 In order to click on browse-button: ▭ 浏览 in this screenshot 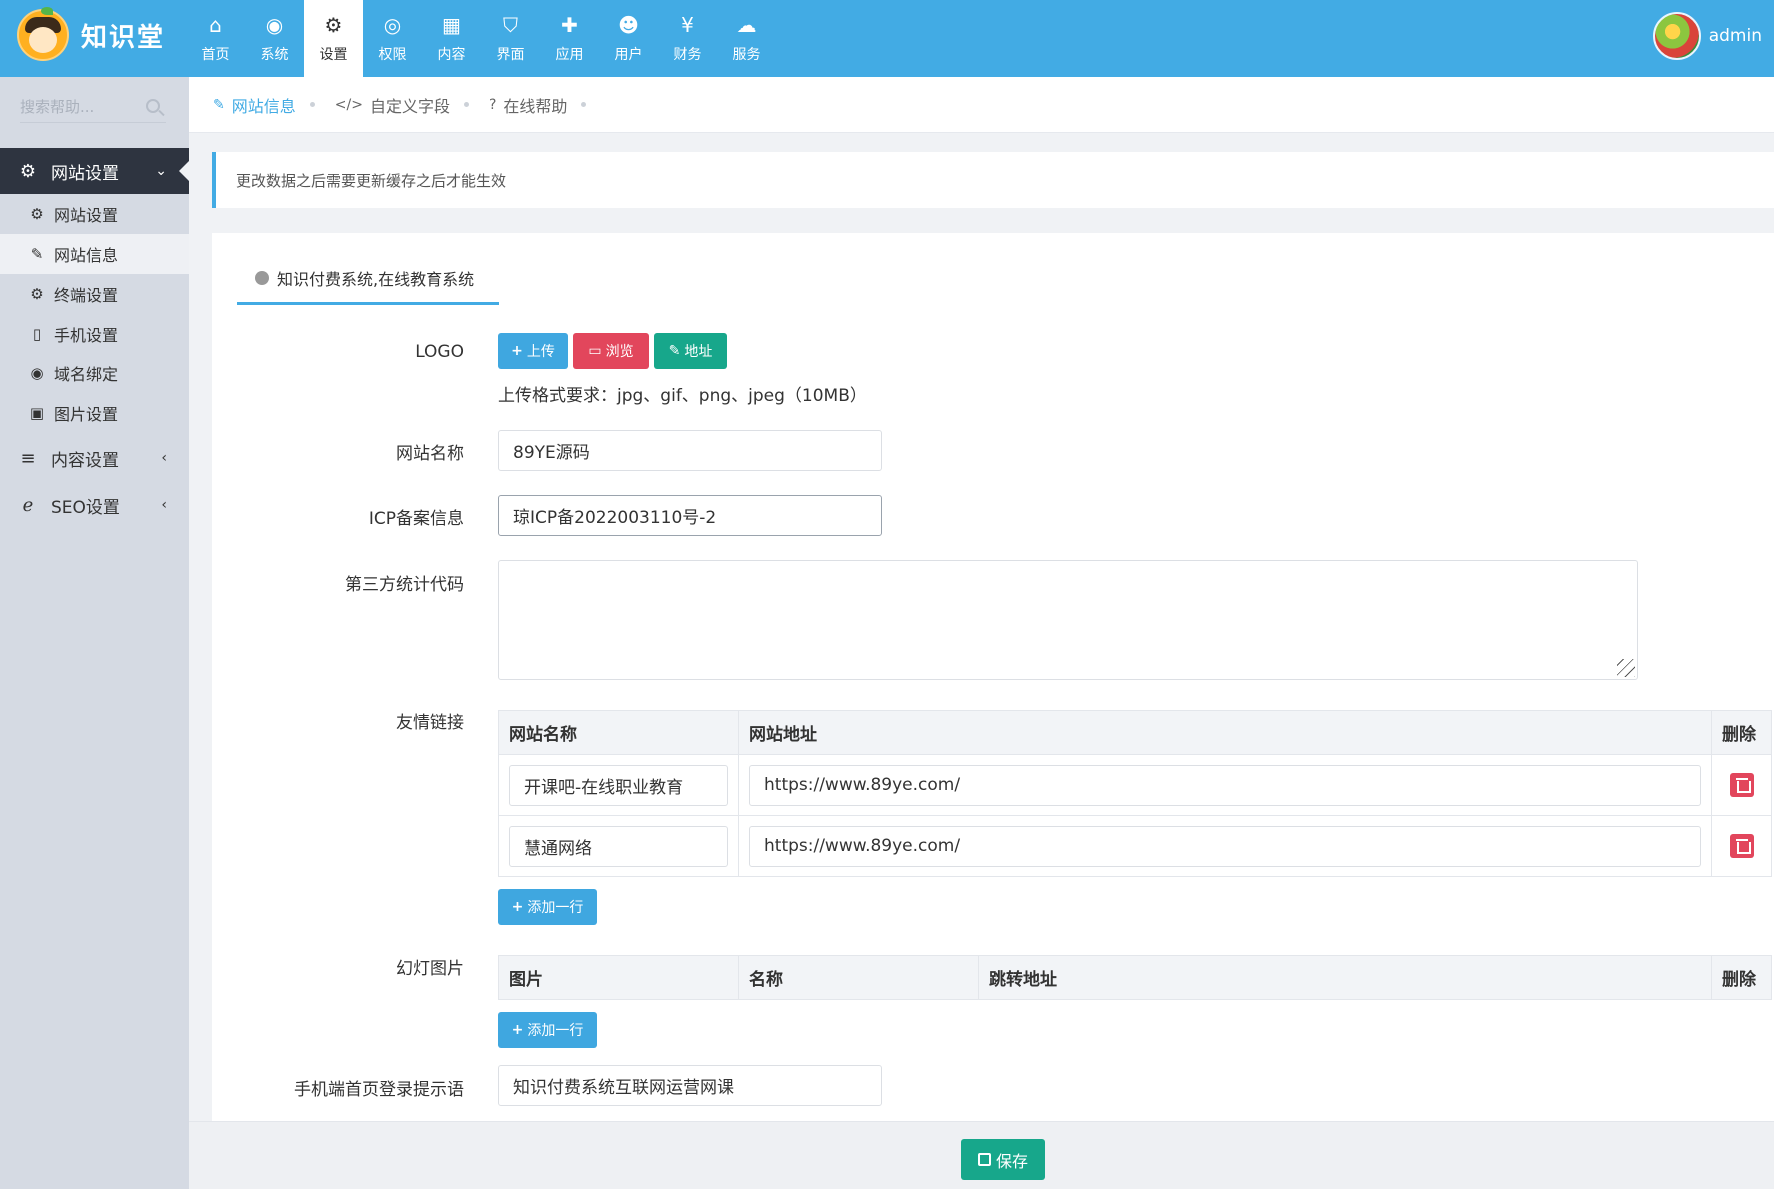, I will do `click(611, 351)`.